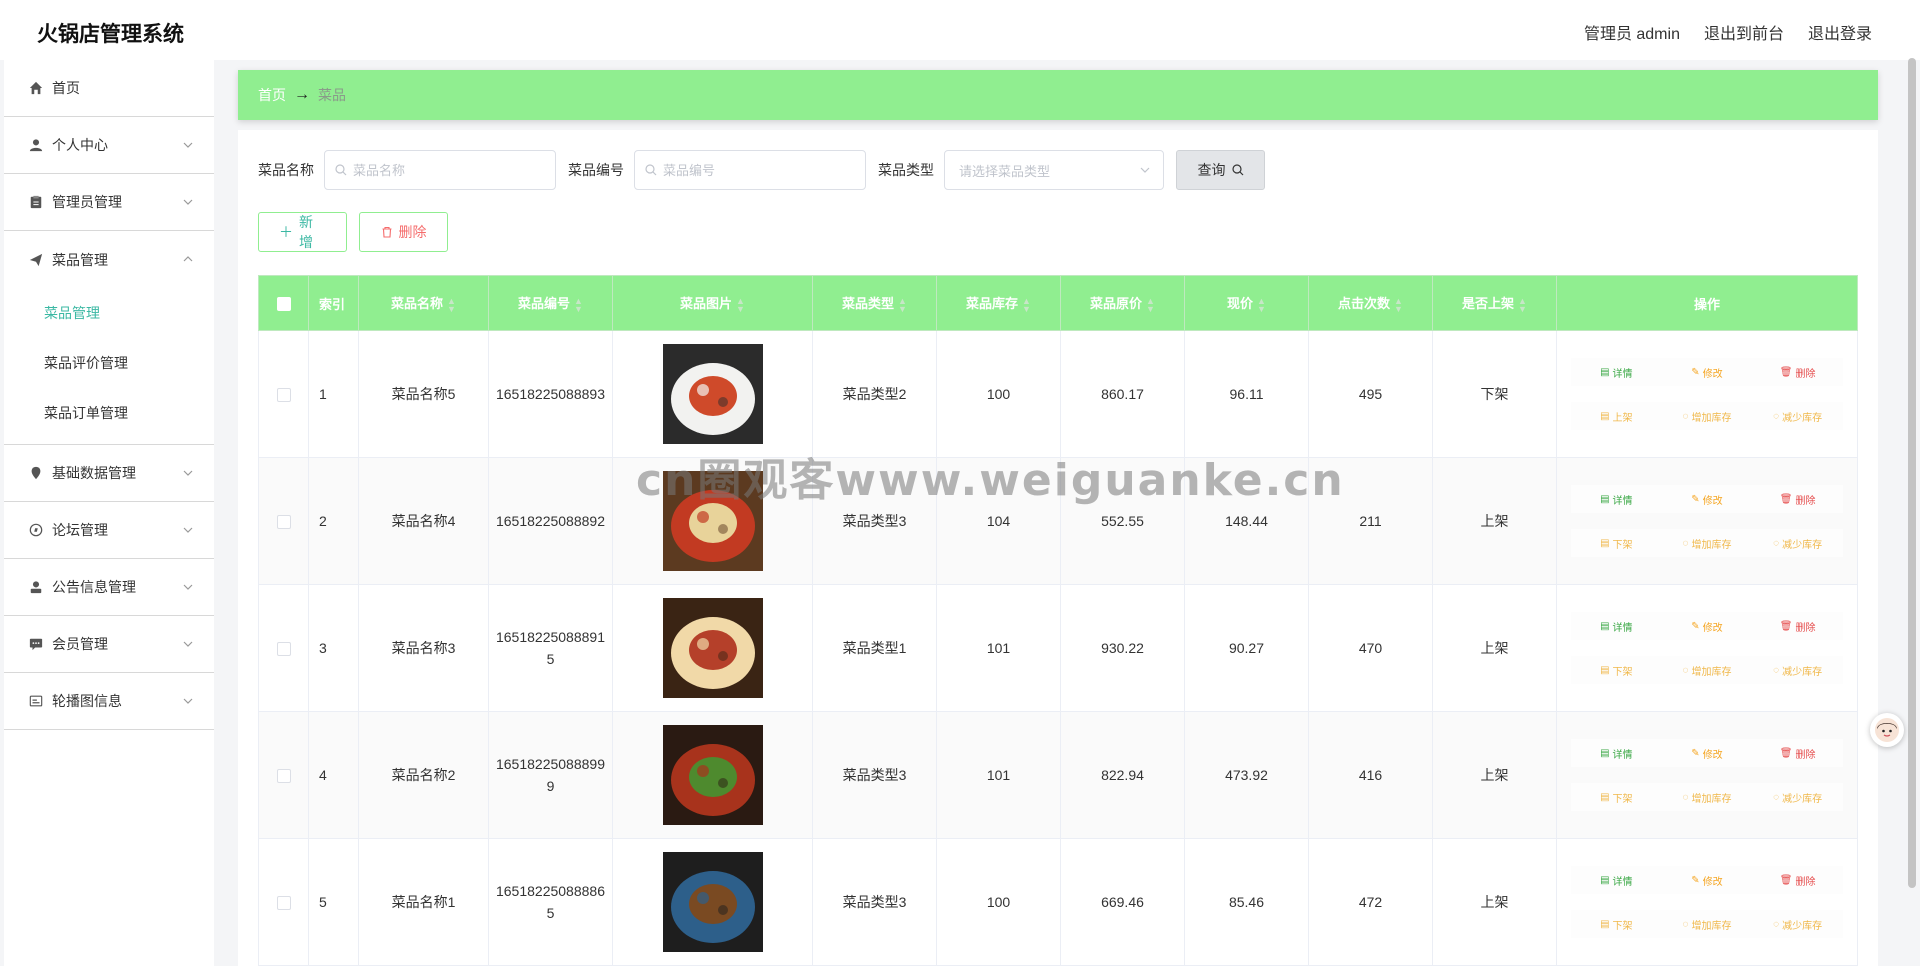 This screenshot has height=966, width=1920. What do you see at coordinates (1616, 416) in the screenshot?
I see `shelf-toggle-button: ▤ 上架` at bounding box center [1616, 416].